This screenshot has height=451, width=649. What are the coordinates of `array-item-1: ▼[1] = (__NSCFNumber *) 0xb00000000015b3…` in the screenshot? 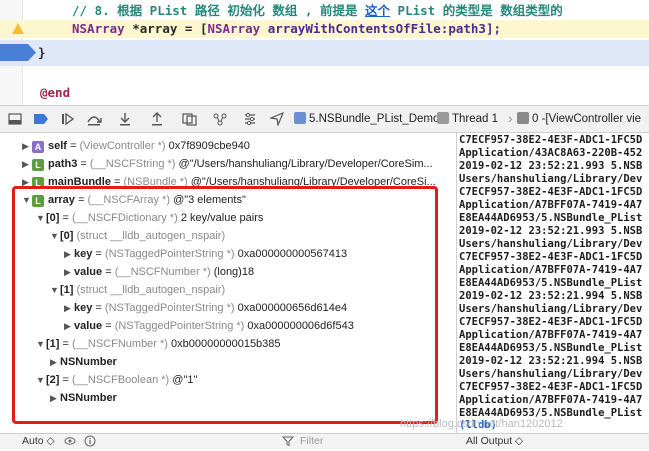 It's located at (158, 344).